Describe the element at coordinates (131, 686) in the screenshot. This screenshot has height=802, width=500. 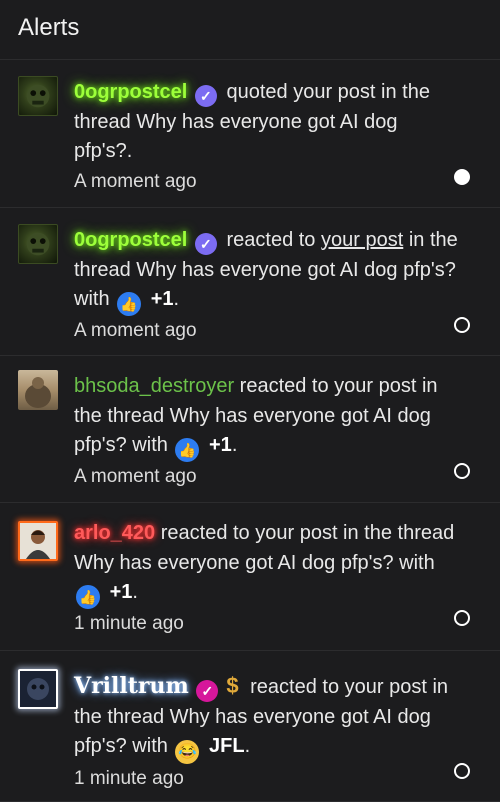
I see `username-link: Vrilltrum` at that location.